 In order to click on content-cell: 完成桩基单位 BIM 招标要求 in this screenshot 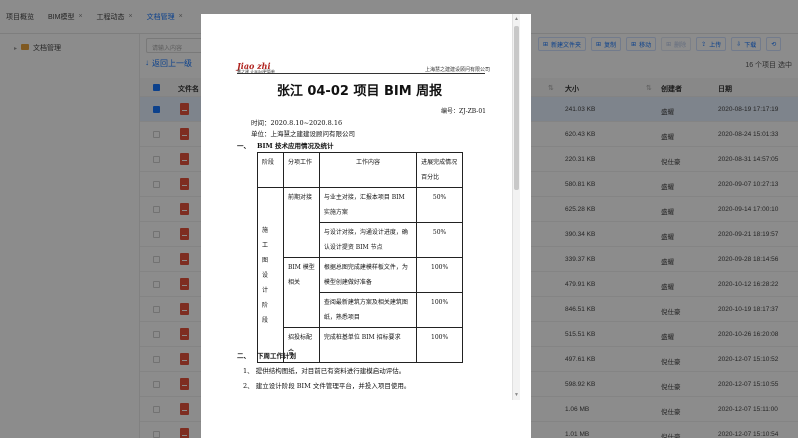, I will do `click(368, 345)`.